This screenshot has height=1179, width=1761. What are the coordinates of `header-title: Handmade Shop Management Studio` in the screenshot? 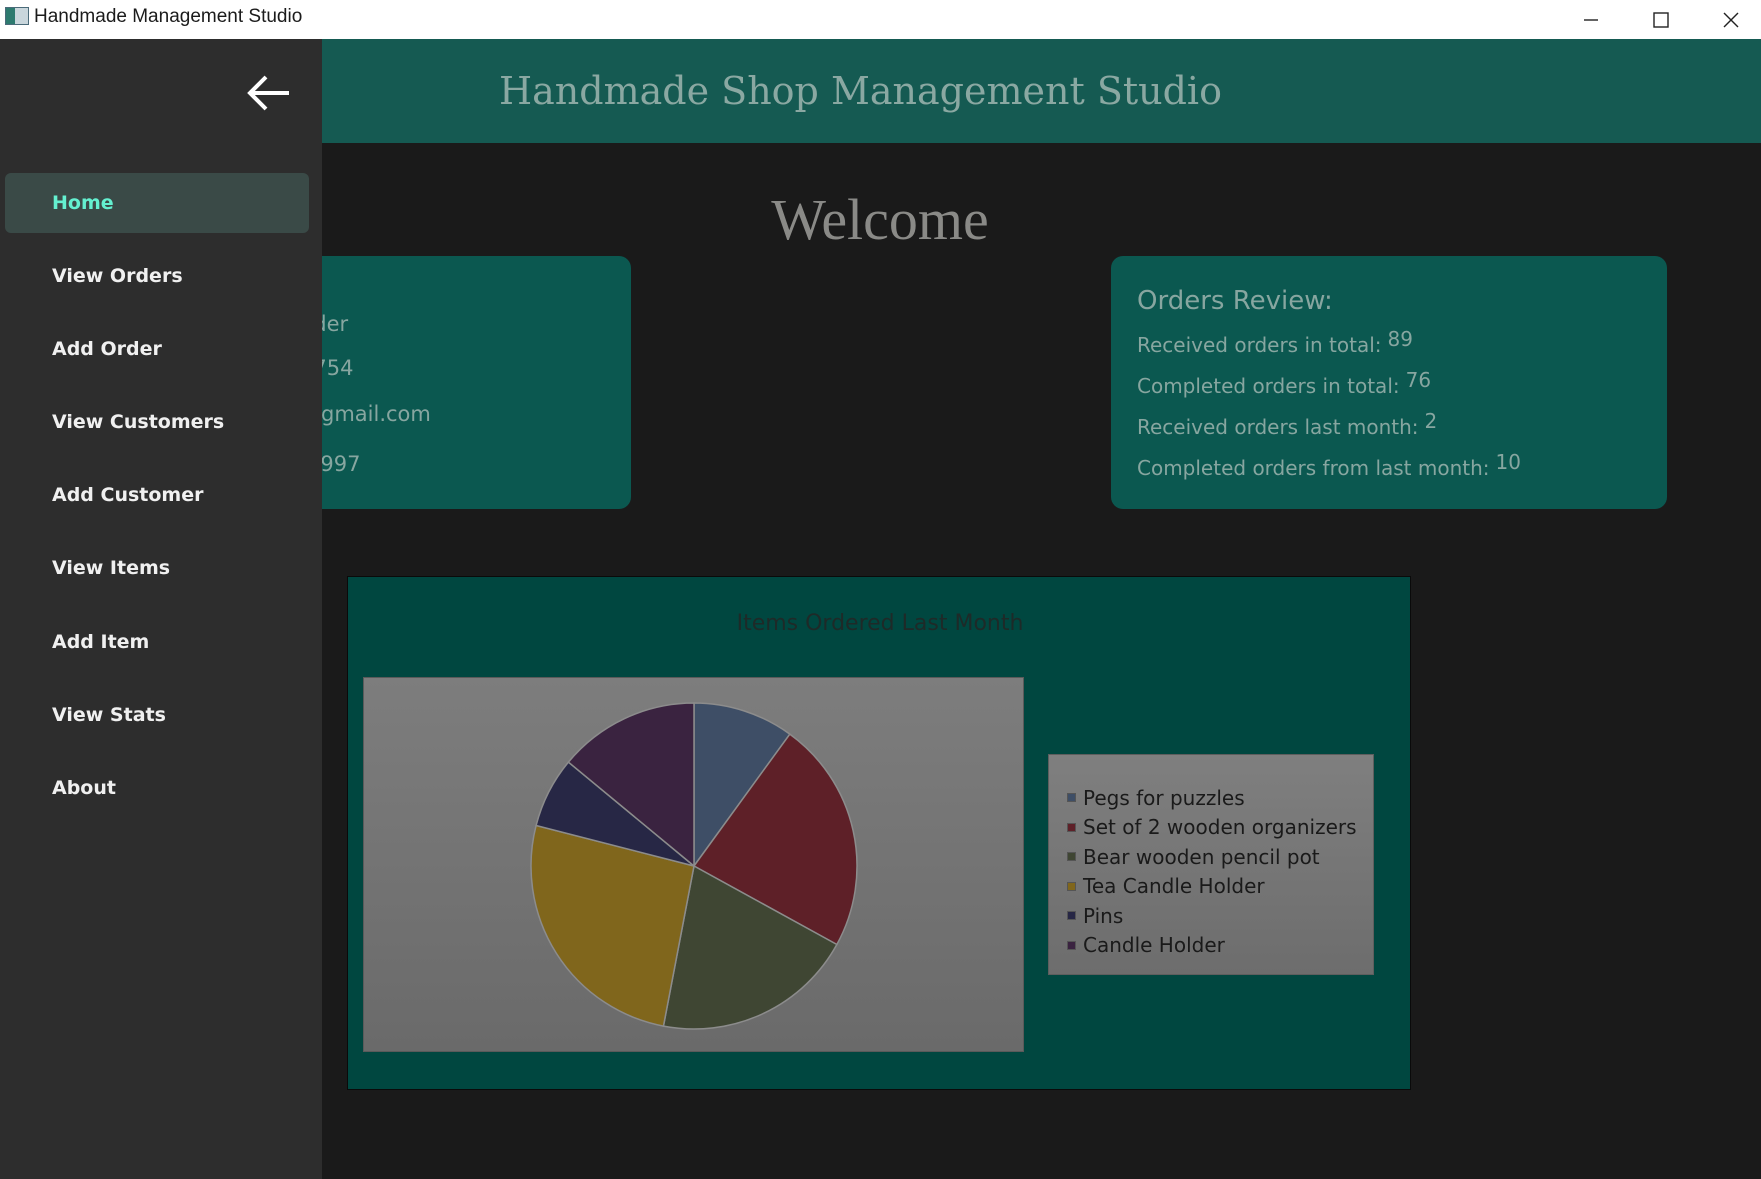 It's located at (860, 91).